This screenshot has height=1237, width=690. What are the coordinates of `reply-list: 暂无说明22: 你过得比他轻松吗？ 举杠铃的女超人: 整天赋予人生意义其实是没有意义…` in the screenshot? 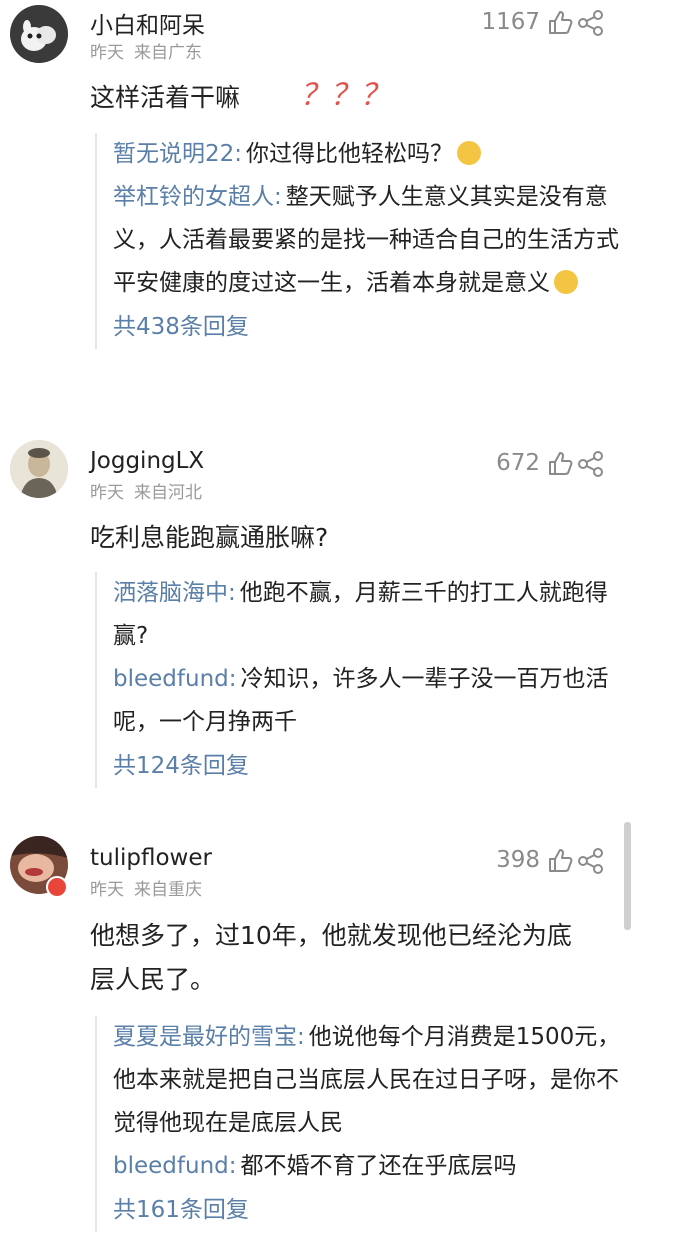 It's located at (364, 241).